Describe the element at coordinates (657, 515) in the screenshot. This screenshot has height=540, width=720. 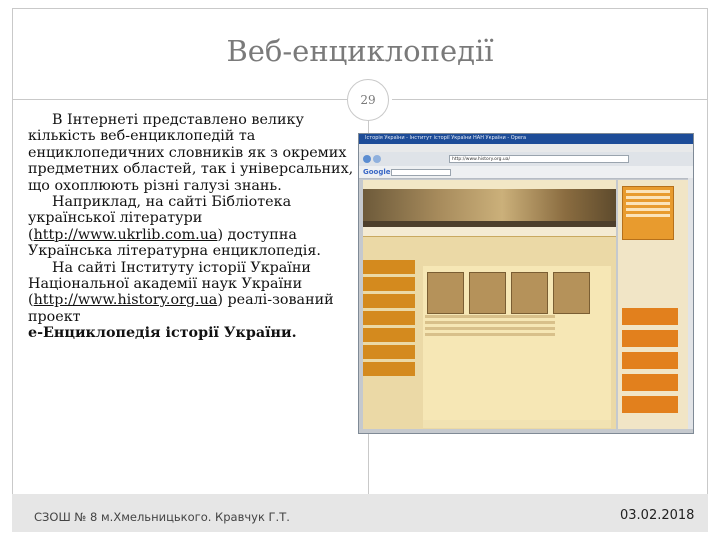
I see `footer-date: 03.02.2018` at that location.